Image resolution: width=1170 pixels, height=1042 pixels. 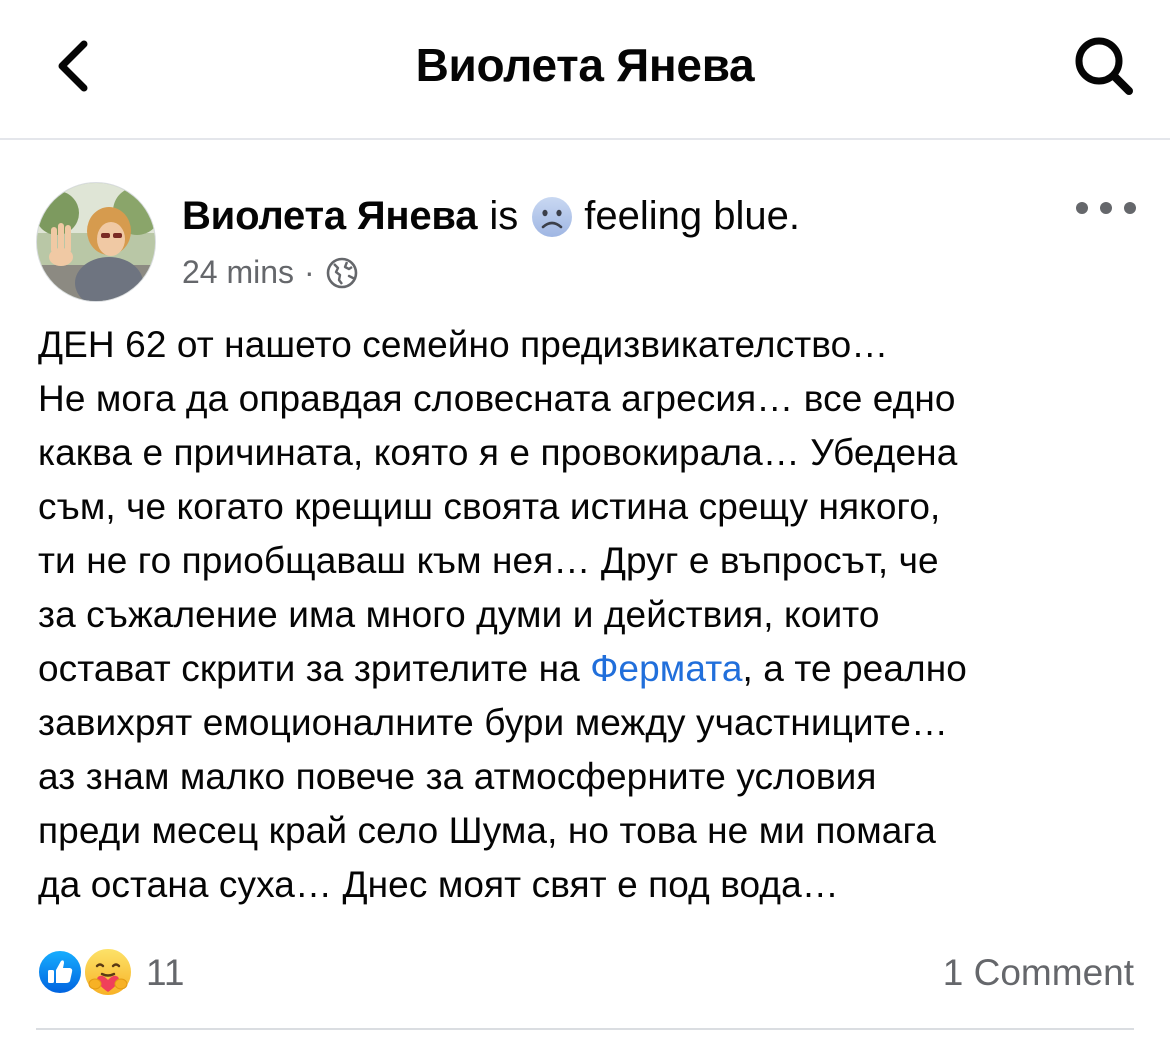 What do you see at coordinates (1082, 208) in the screenshot?
I see `more-horizontal-icon` at bounding box center [1082, 208].